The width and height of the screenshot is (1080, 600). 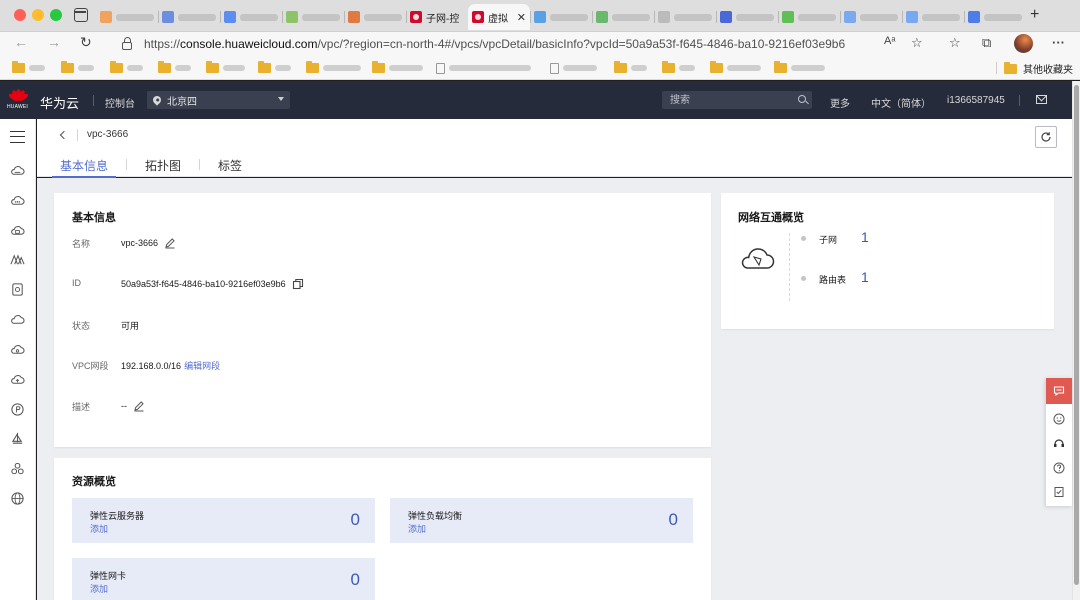 I want to click on tab-topology: 拓扑图, so click(x=163, y=167).